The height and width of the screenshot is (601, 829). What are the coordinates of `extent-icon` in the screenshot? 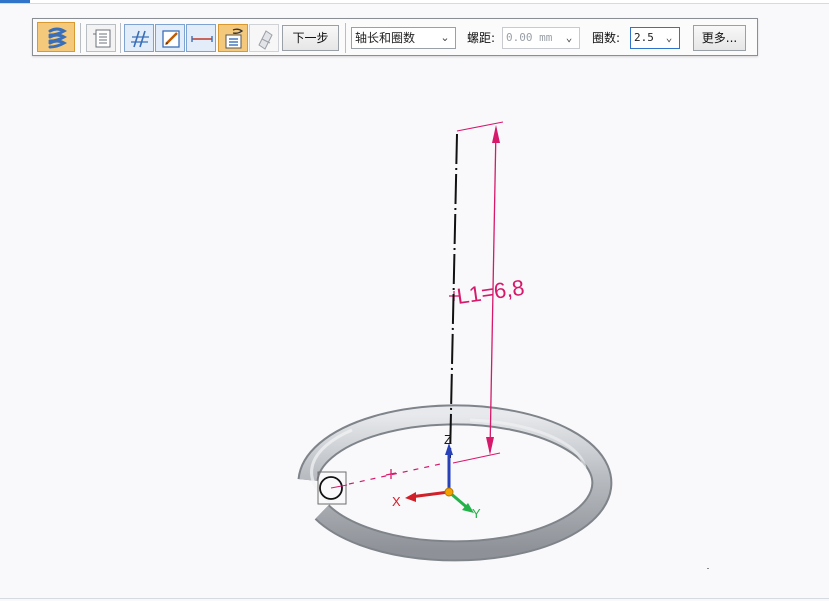 It's located at (265, 40).